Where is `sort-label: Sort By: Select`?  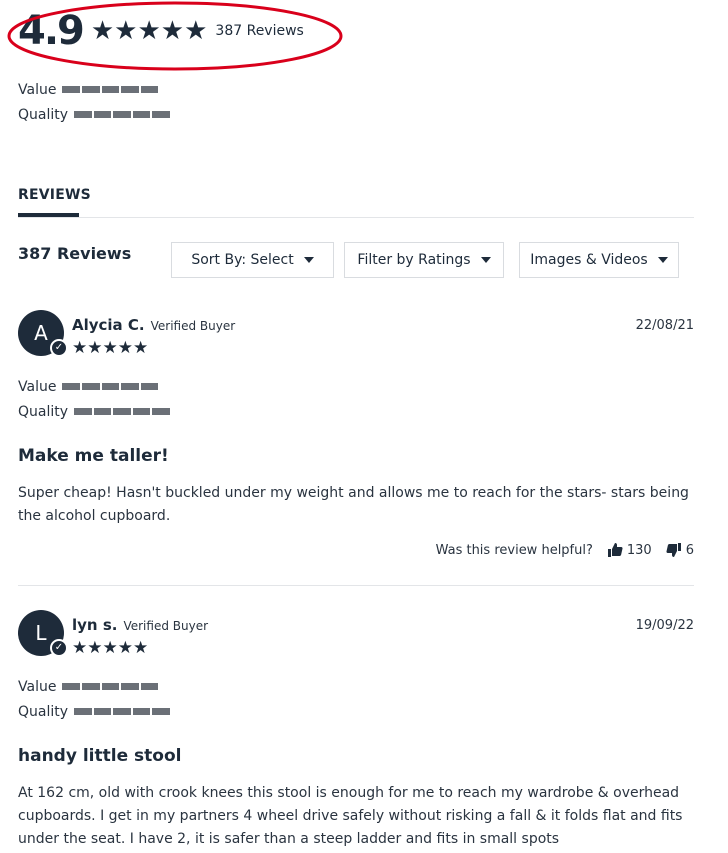 sort-label: Sort By: Select is located at coordinates (242, 260).